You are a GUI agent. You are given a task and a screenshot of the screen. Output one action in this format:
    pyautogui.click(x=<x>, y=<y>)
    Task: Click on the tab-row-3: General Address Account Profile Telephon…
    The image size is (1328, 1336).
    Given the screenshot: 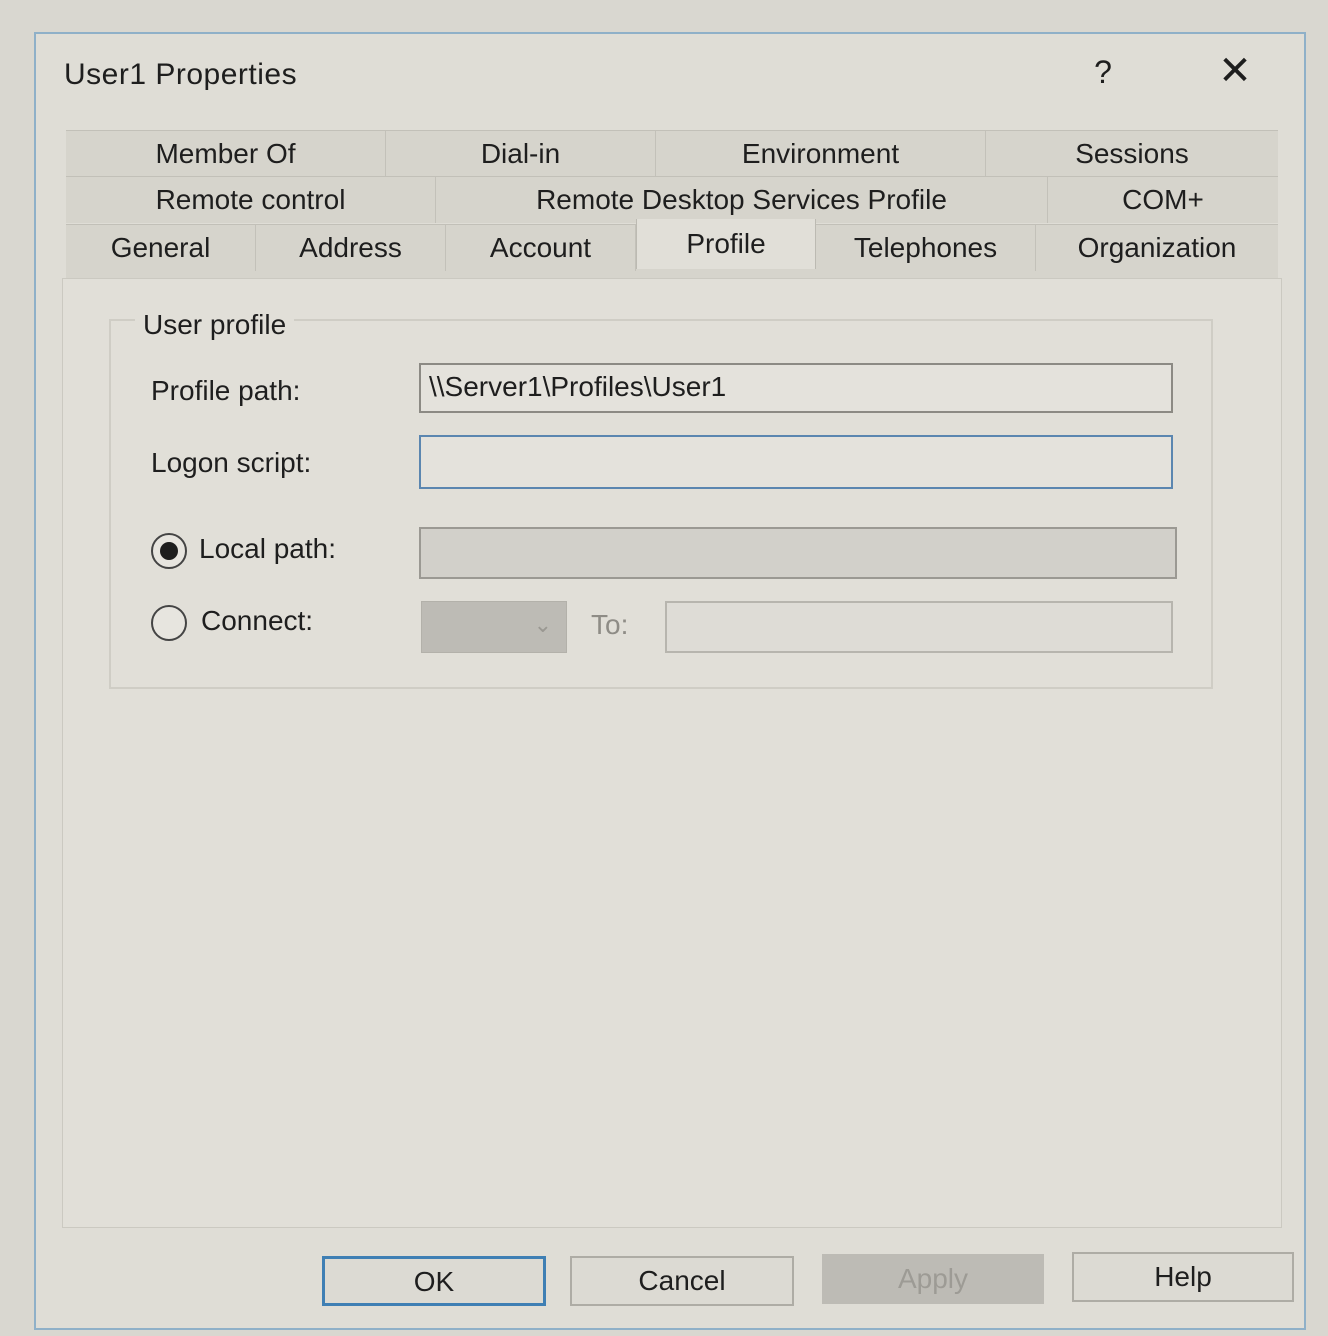 What is the action you would take?
    pyautogui.click(x=672, y=249)
    